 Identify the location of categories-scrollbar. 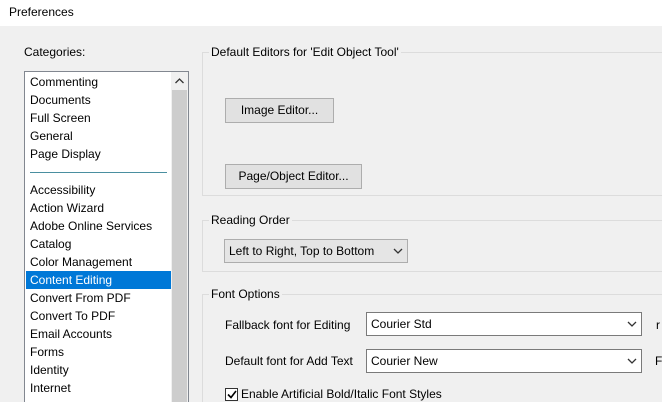
(179, 237).